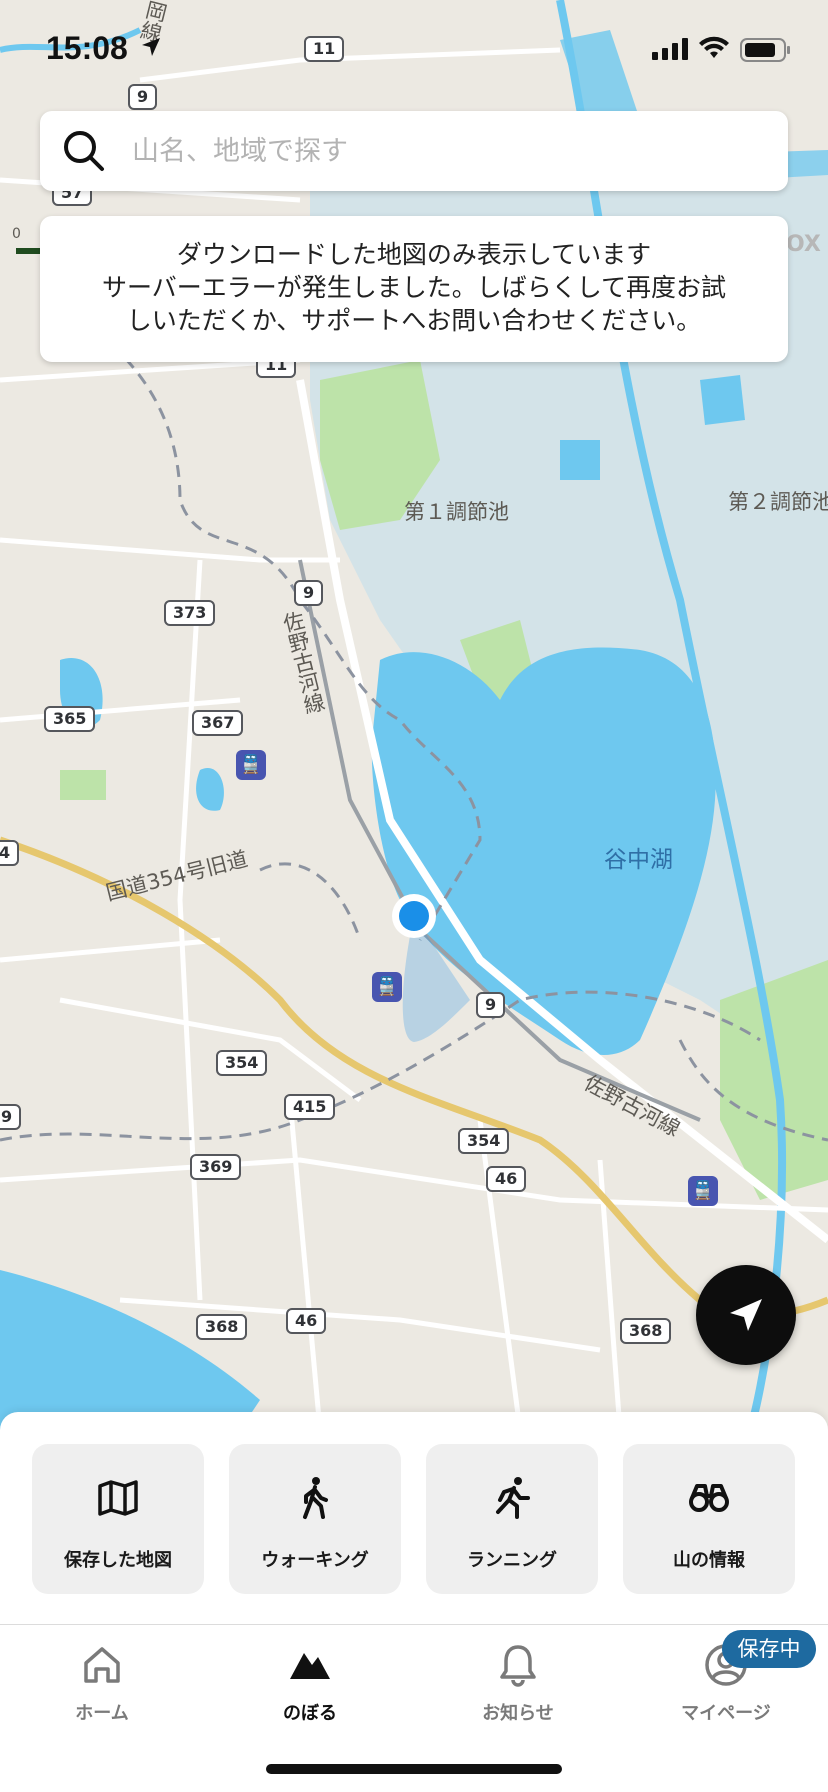 This screenshot has height=1792, width=828. I want to click on walking-icon, so click(315, 1498).